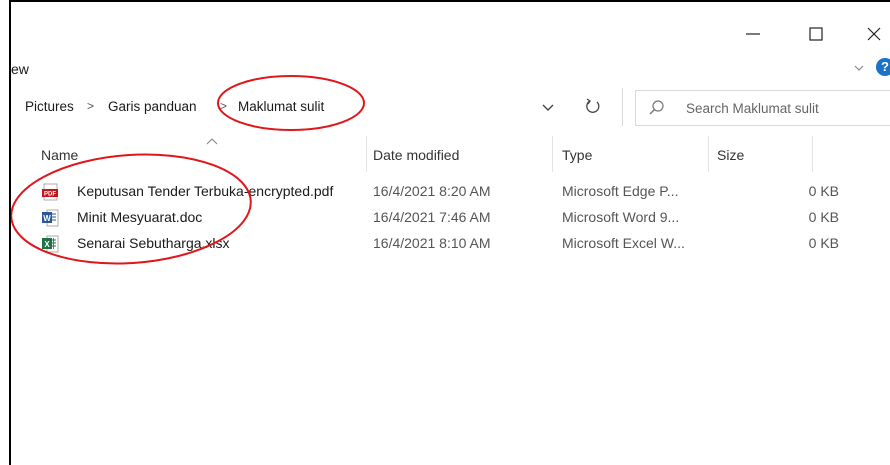 This screenshot has width=890, height=465. I want to click on svg-text: W, so click(47, 218).